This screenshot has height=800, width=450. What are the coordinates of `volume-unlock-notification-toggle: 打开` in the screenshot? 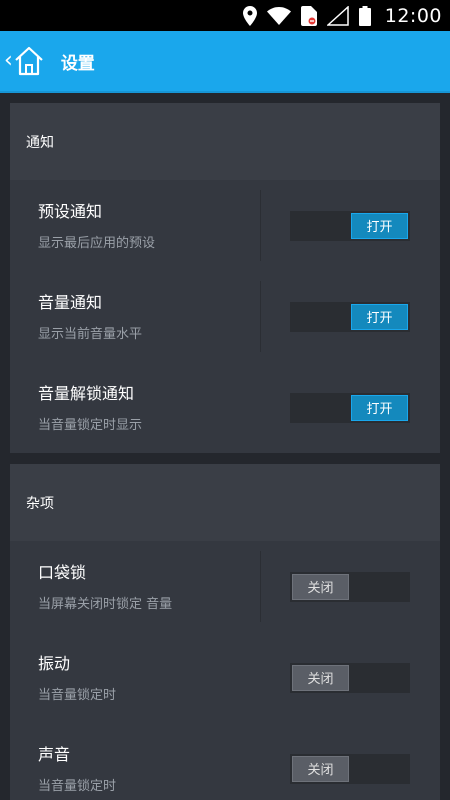 It's located at (350, 407).